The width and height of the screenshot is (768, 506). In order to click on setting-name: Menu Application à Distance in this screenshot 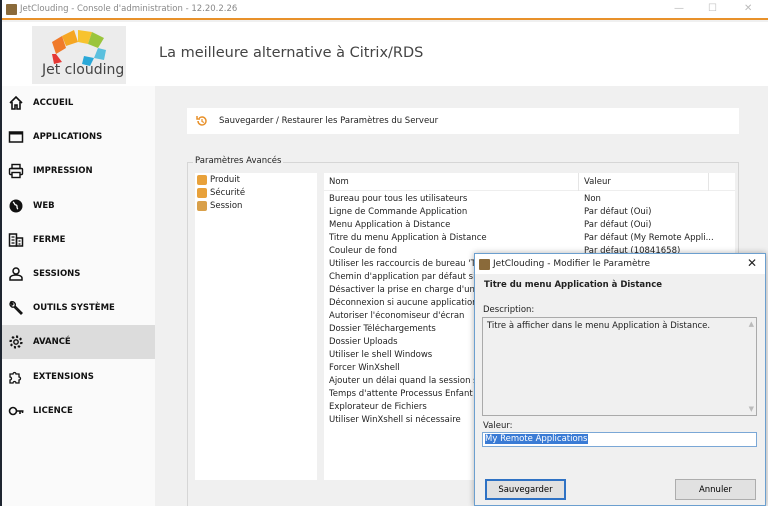, I will do `click(390, 225)`.